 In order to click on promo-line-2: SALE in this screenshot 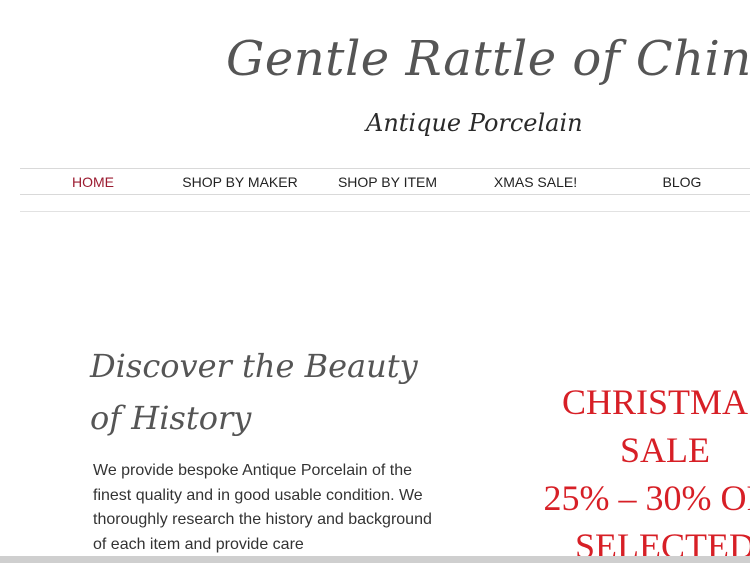, I will do `click(665, 450)`.